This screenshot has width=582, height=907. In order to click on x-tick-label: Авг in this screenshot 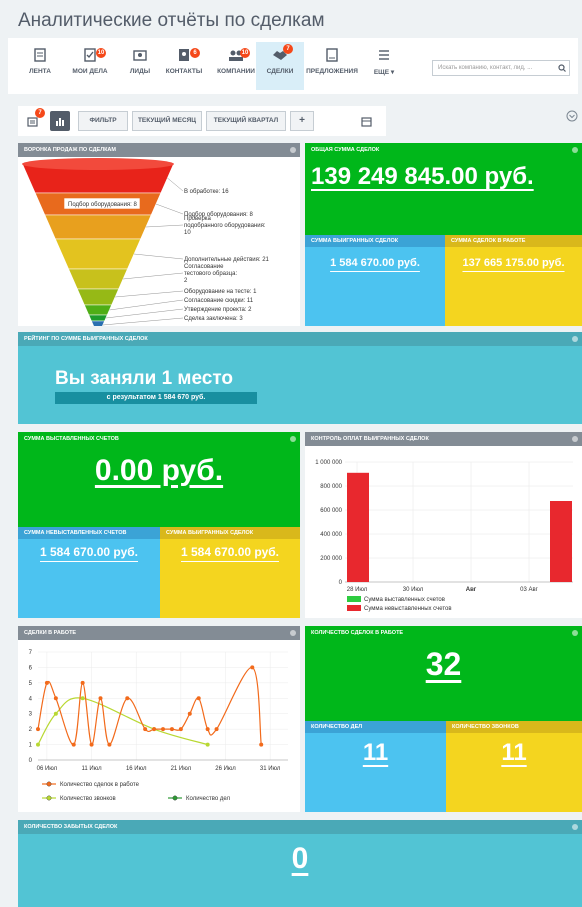, I will do `click(471, 590)`.